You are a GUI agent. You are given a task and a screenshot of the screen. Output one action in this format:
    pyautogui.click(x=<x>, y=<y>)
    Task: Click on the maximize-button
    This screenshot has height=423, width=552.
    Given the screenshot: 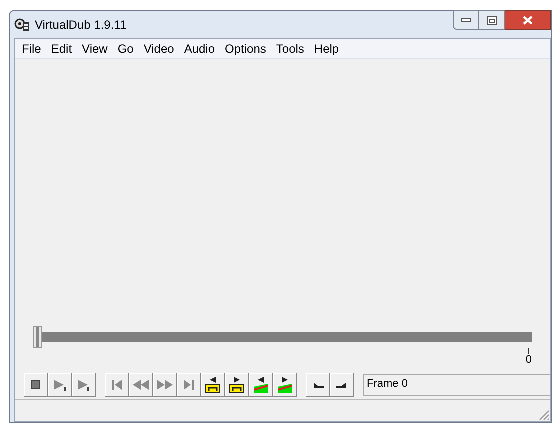 What is the action you would take?
    pyautogui.click(x=492, y=20)
    